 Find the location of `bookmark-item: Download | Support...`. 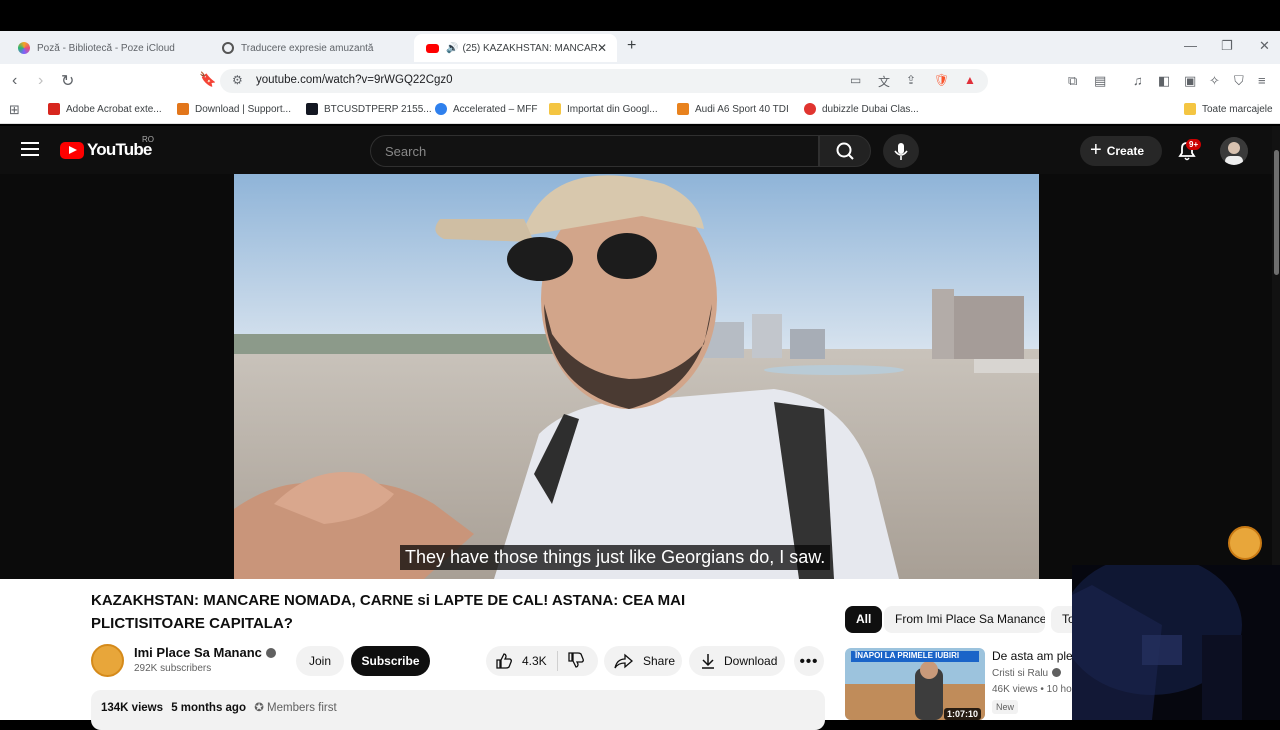

bookmark-item: Download | Support... is located at coordinates (234, 109).